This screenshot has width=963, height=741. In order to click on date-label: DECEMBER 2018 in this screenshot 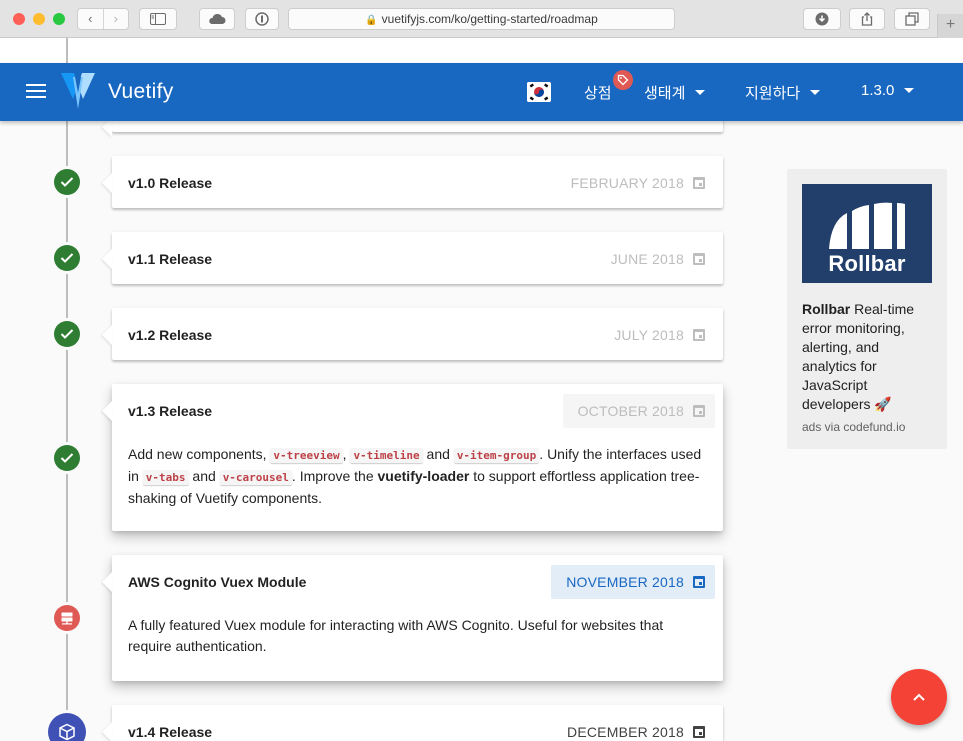, I will do `click(625, 732)`.